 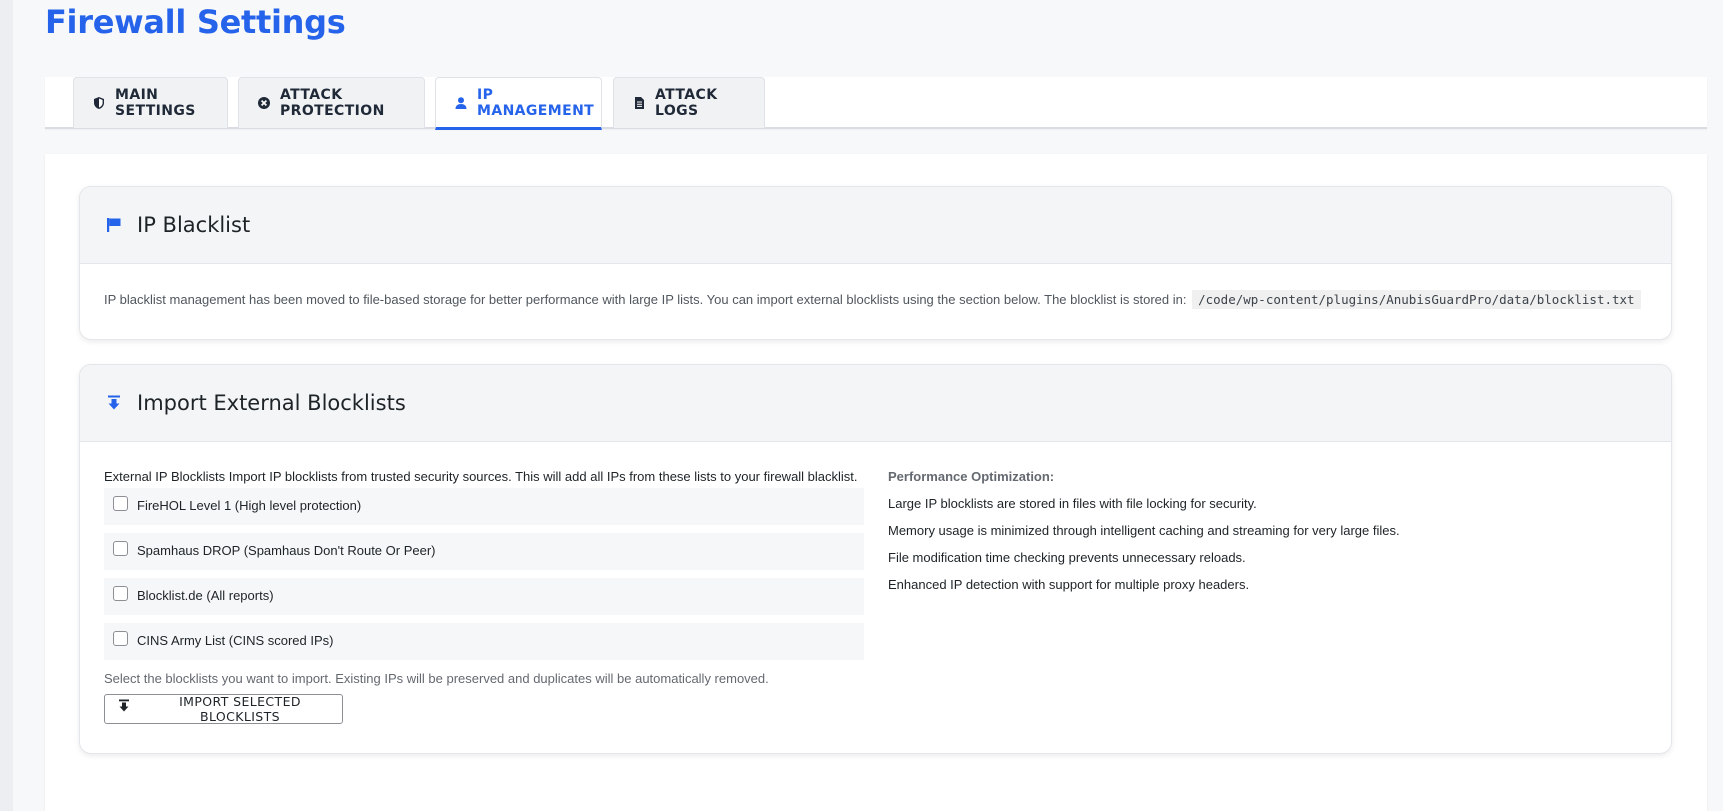 I want to click on tab-label: ATTACK PROTECTION, so click(x=332, y=103).